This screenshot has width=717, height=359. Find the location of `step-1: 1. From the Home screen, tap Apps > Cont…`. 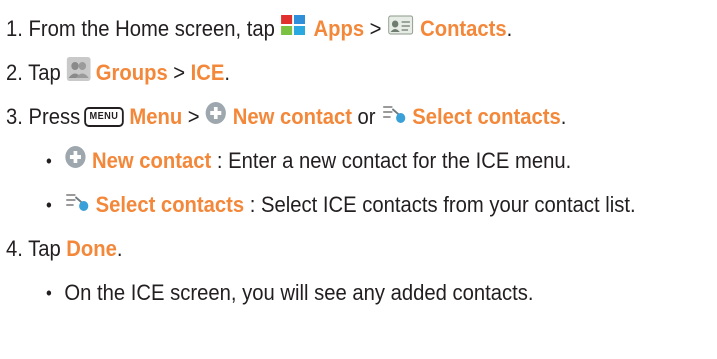

step-1: 1. From the Home screen, tap Apps > Cont… is located at coordinates (259, 29).